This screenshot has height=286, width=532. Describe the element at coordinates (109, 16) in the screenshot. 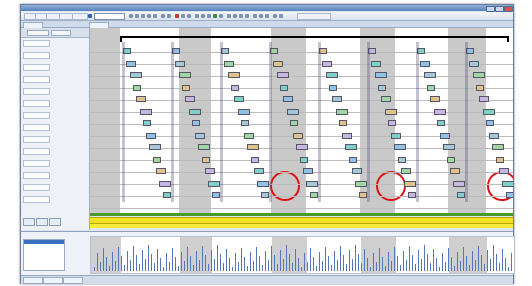

I see `toolbar-dropdown` at that location.